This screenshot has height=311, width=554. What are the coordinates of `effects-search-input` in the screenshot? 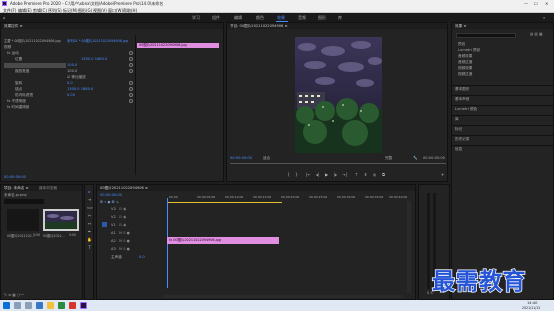 It's located at (486, 35).